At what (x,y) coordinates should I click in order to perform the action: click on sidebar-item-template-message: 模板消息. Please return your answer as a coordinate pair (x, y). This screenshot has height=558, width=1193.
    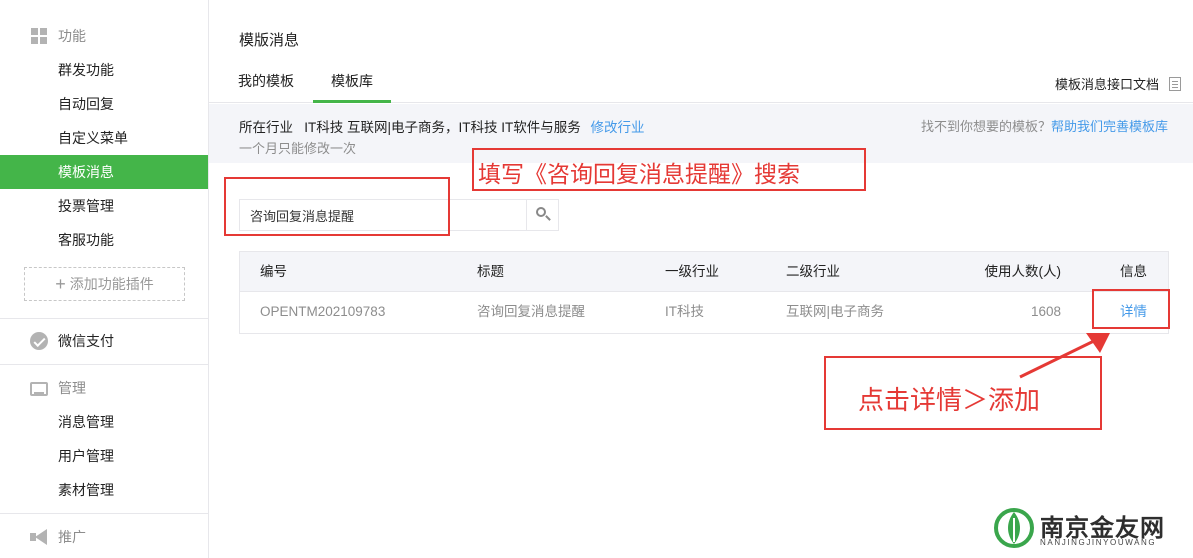
    Looking at the image, I should click on (104, 172).